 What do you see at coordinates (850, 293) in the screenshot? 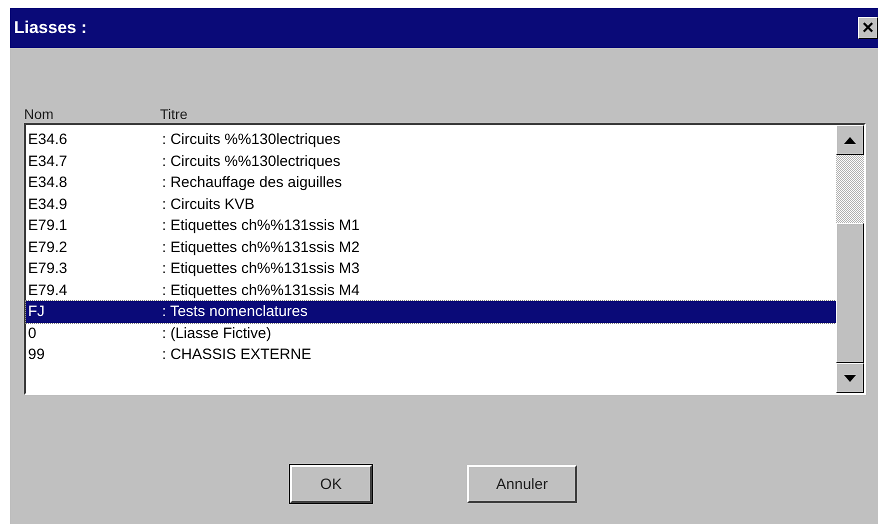
I see `scroll-thumb` at bounding box center [850, 293].